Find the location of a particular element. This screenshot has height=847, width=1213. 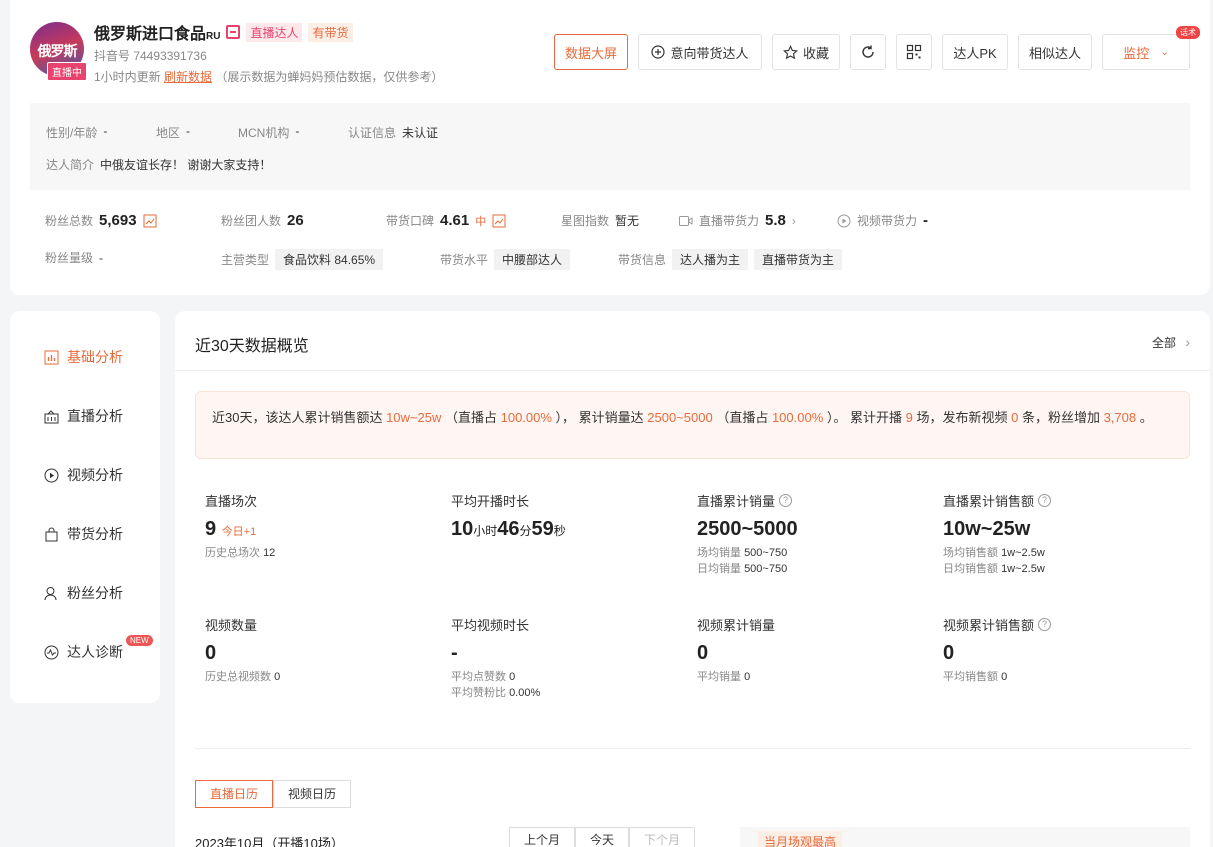

mcn-label: MCN机构 is located at coordinates (264, 133).